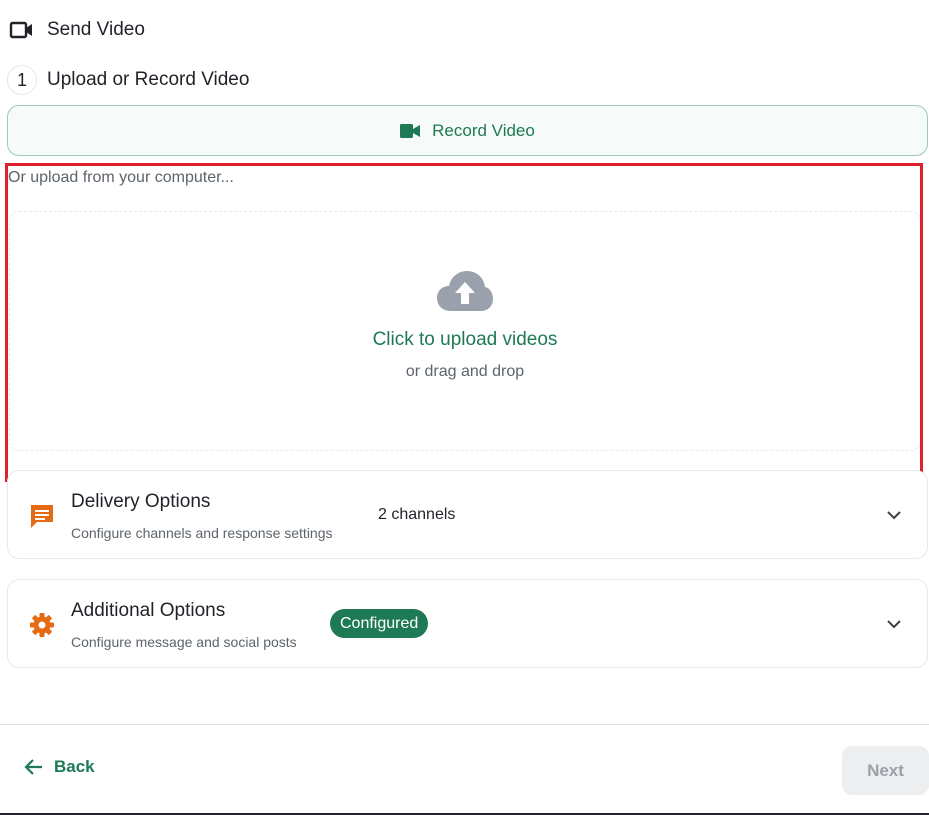  Describe the element at coordinates (33, 767) in the screenshot. I see `arrow-left-icon` at that location.